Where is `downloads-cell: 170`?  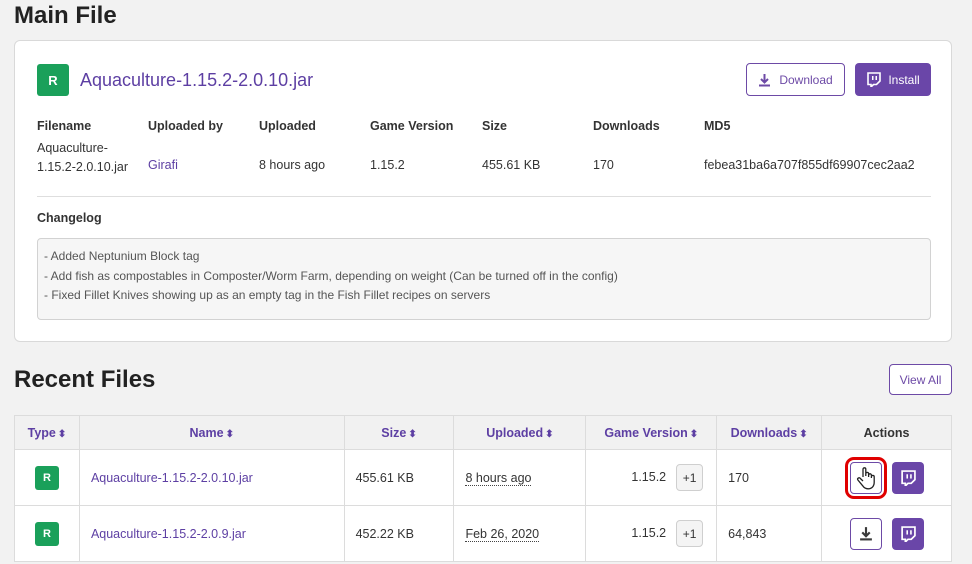
downloads-cell: 170 is located at coordinates (769, 477).